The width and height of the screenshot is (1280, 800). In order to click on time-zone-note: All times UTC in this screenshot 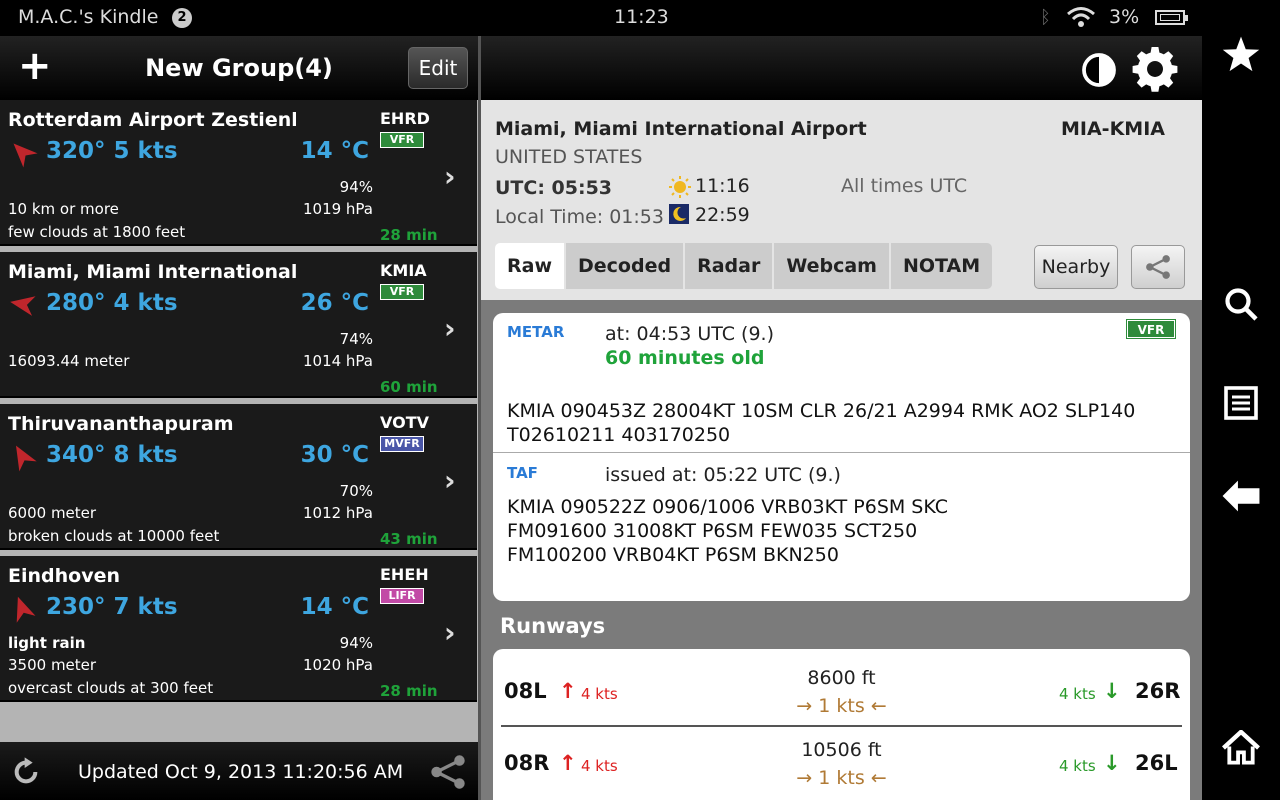, I will do `click(904, 186)`.